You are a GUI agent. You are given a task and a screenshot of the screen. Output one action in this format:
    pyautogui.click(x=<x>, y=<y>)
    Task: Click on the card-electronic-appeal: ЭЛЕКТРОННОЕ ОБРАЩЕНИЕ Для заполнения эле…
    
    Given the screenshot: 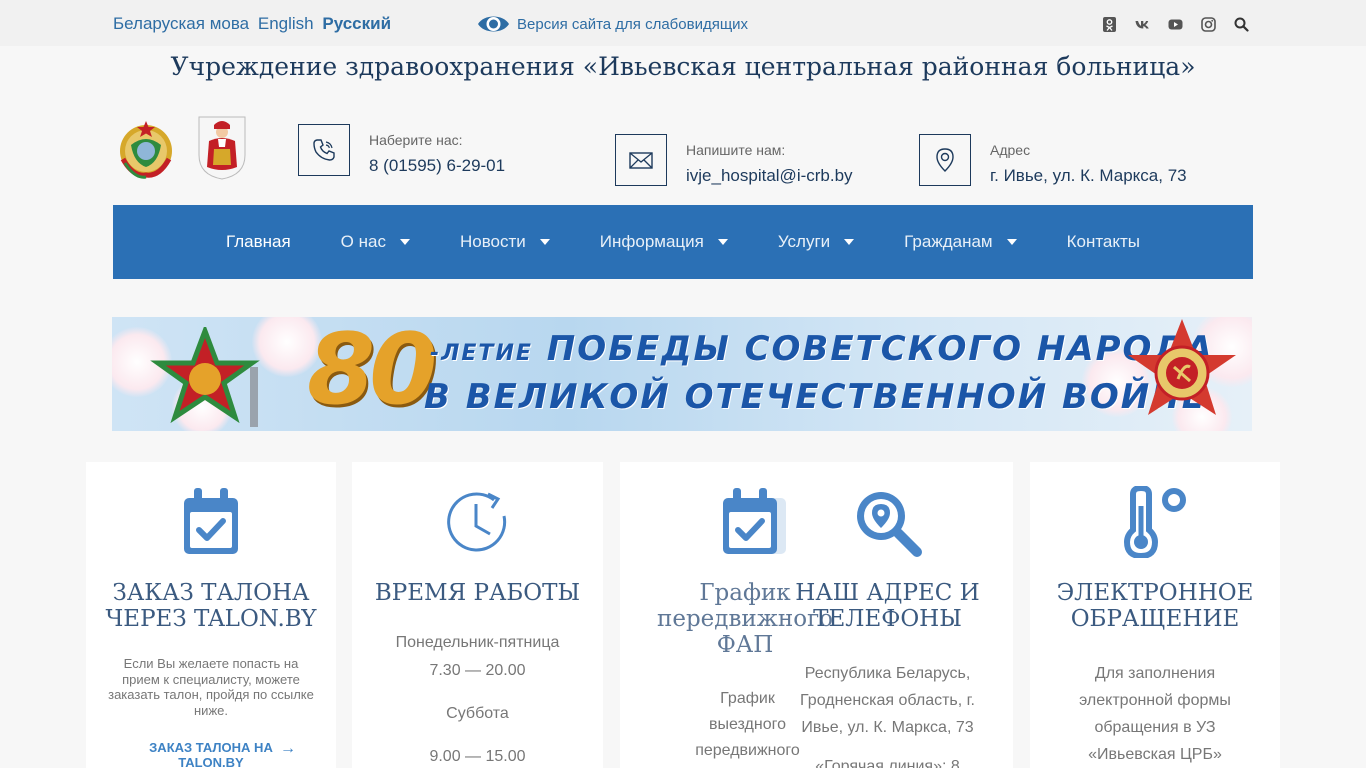 What is the action you would take?
    pyautogui.click(x=1155, y=615)
    